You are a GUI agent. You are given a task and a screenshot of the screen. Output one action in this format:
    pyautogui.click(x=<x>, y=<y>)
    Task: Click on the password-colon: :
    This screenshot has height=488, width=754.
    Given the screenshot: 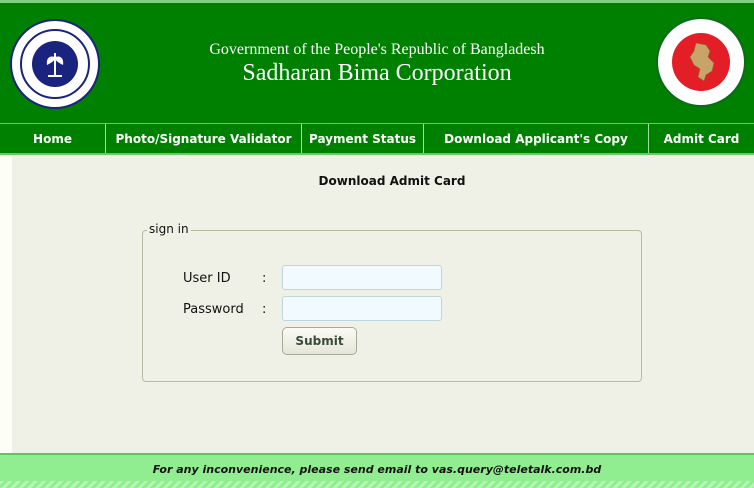 What is the action you would take?
    pyautogui.click(x=264, y=309)
    